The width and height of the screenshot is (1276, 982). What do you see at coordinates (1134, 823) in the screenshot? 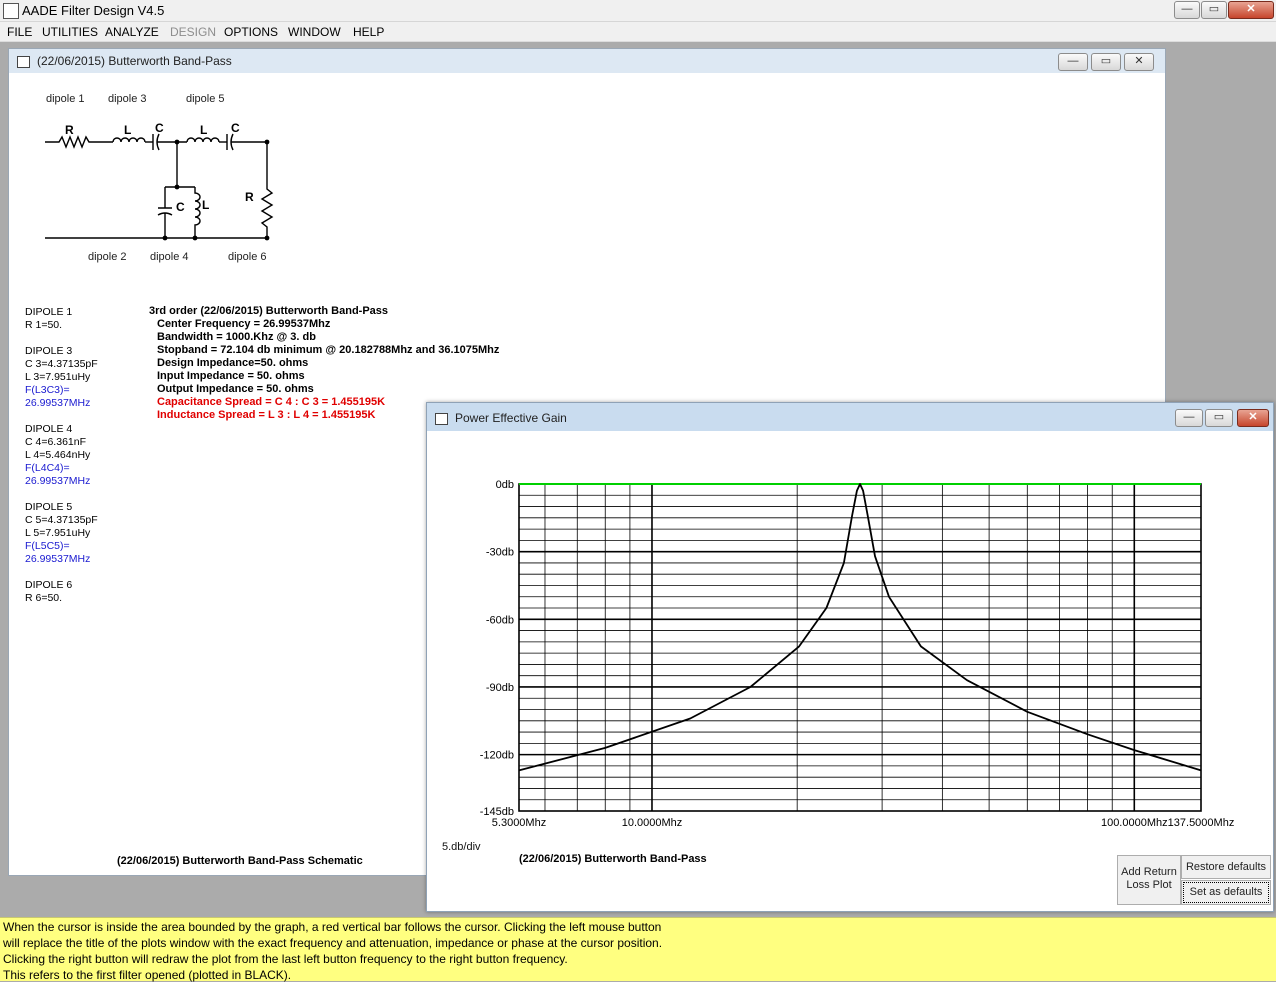
I see `x-tick-label: 100.0000Mhz` at bounding box center [1134, 823].